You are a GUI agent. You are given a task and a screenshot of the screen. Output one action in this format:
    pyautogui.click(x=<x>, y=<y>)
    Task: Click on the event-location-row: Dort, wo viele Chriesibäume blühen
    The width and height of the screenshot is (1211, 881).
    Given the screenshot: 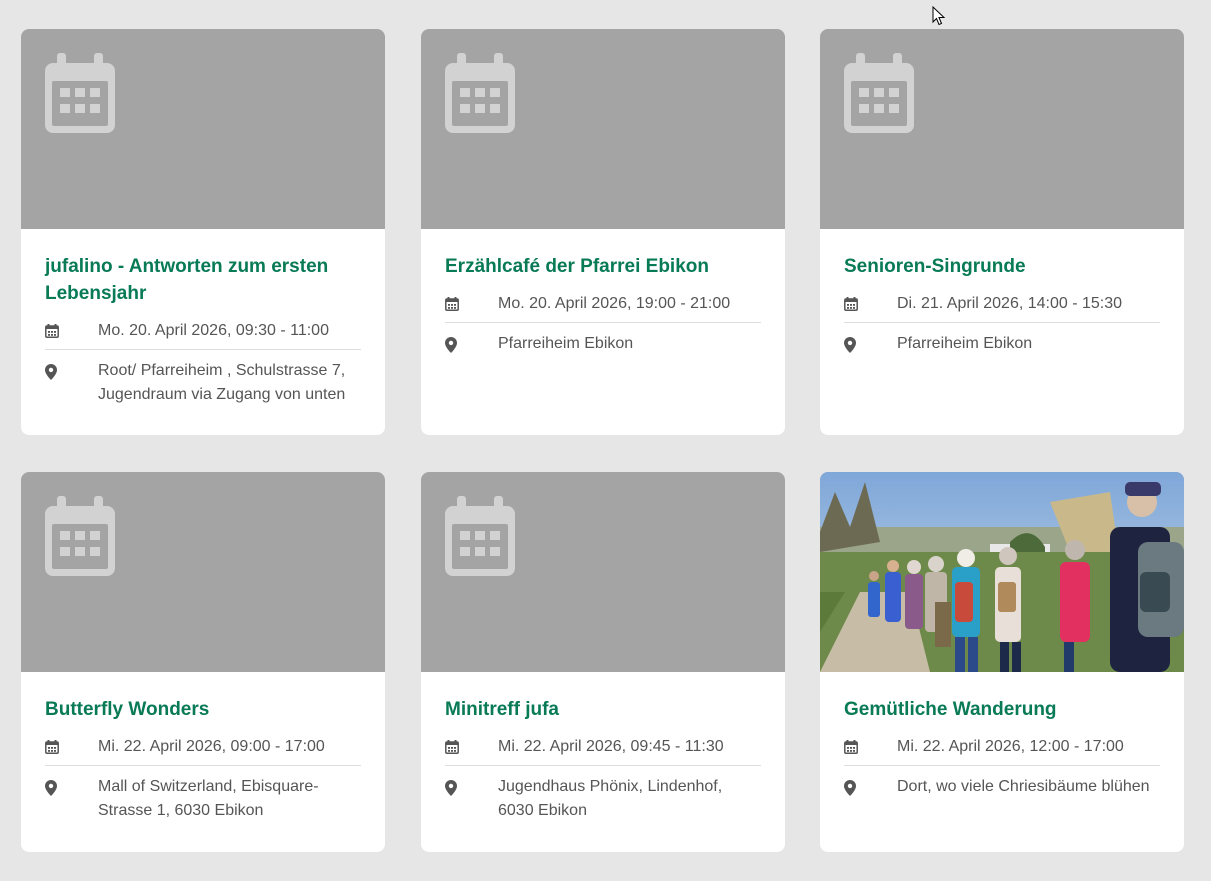 What is the action you would take?
    pyautogui.click(x=1002, y=782)
    